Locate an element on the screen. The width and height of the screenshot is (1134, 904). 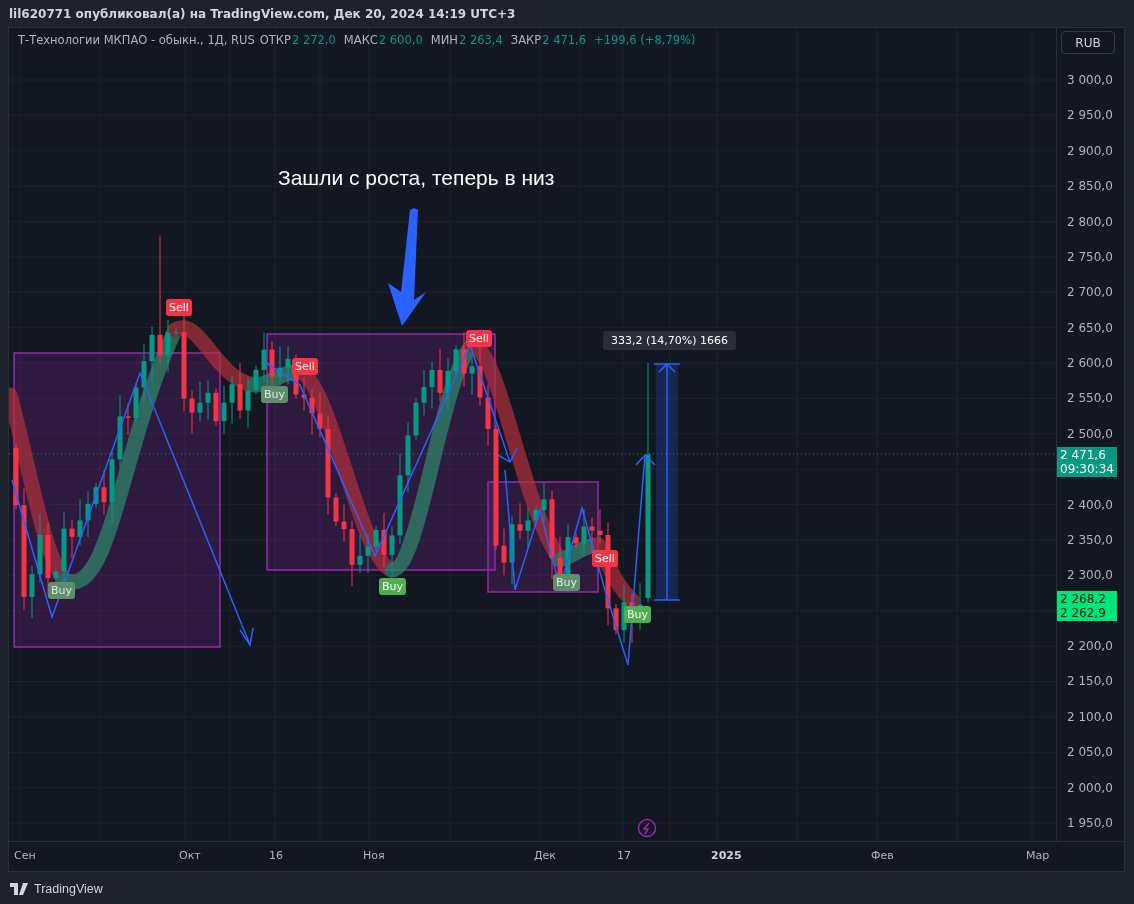
price-axis-label: 2 650,0 is located at coordinates (1090, 327).